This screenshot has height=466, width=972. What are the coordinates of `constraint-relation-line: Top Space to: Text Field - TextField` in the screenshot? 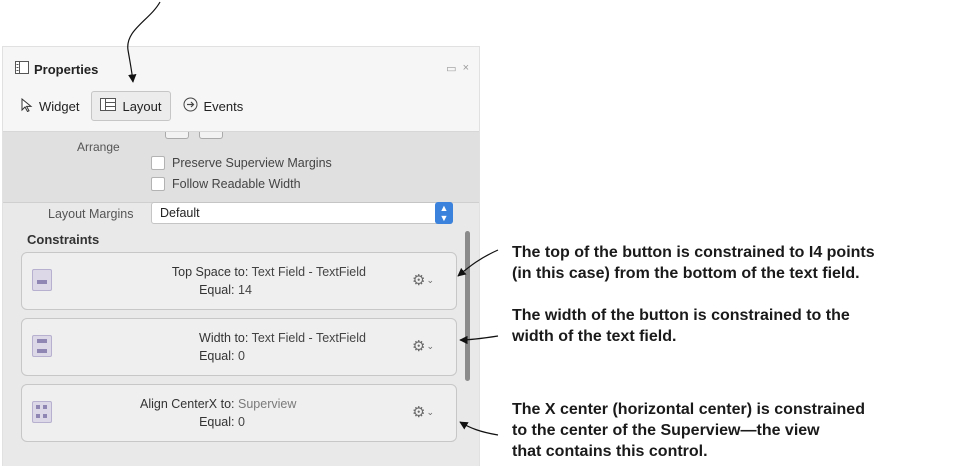 It's located at (268, 272).